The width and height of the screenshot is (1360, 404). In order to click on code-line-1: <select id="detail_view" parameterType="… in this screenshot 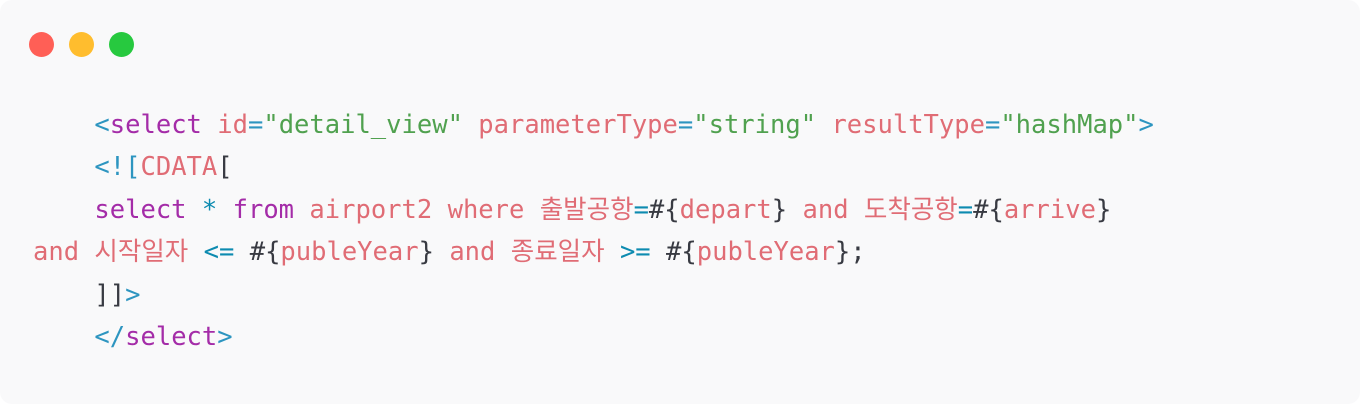, I will do `click(593, 125)`.